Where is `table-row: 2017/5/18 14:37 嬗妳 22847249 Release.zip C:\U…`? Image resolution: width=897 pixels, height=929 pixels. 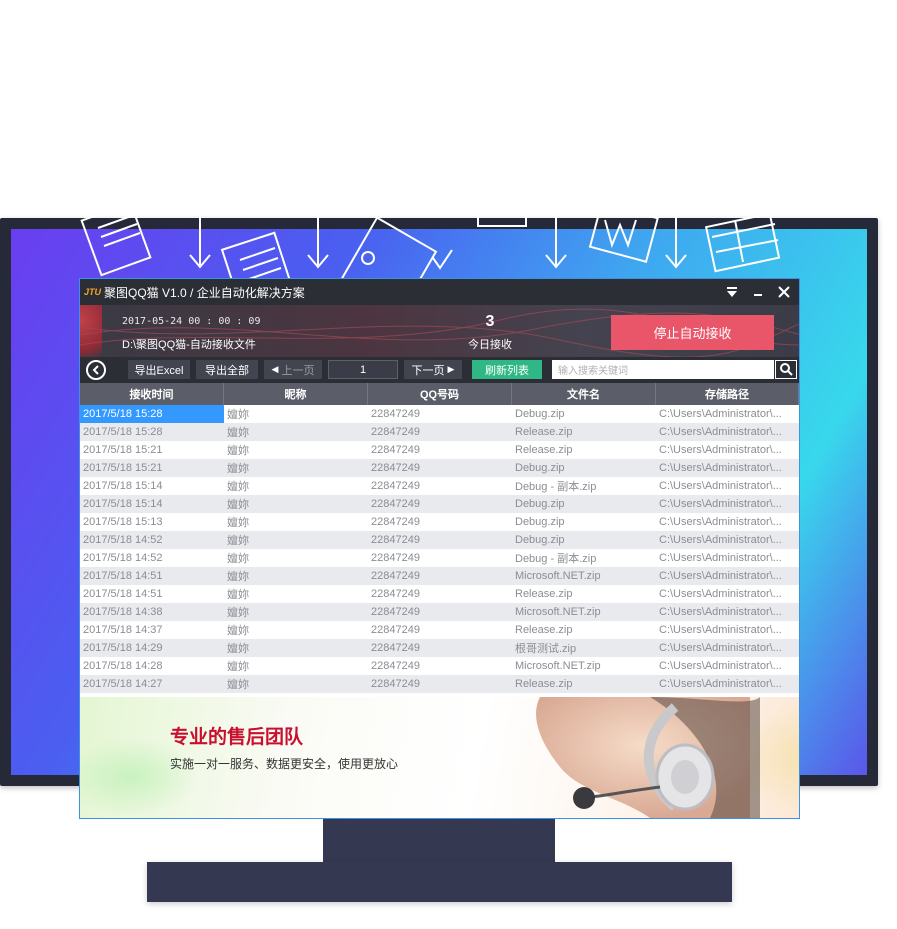
table-row: 2017/5/18 14:37 嬗妳 22847249 Release.zip C:\U… is located at coordinates (439, 630).